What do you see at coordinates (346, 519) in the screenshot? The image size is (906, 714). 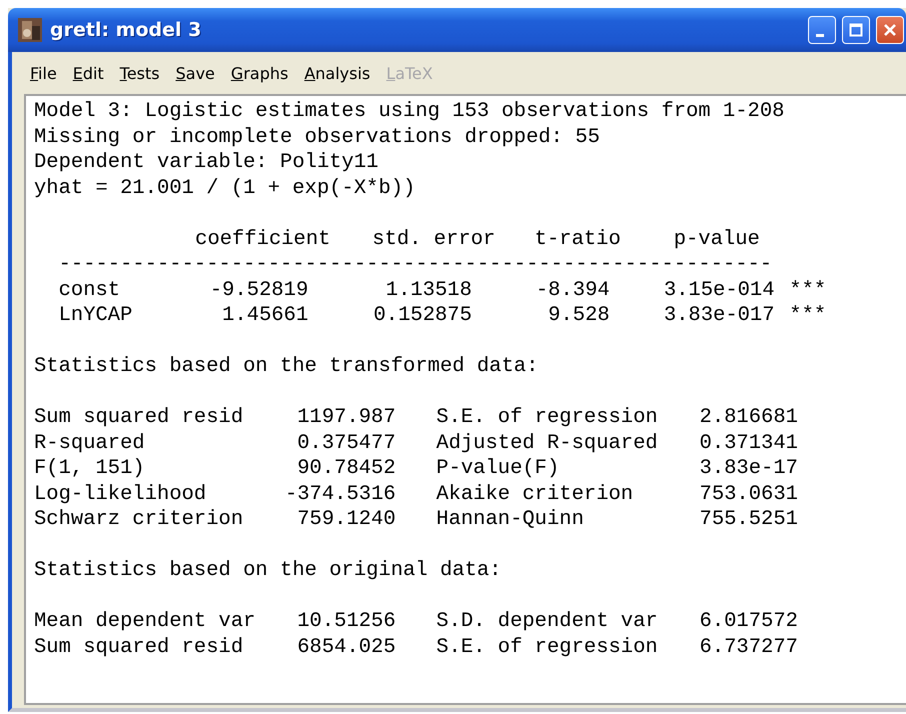 I see `stat-value: 759.1240` at bounding box center [346, 519].